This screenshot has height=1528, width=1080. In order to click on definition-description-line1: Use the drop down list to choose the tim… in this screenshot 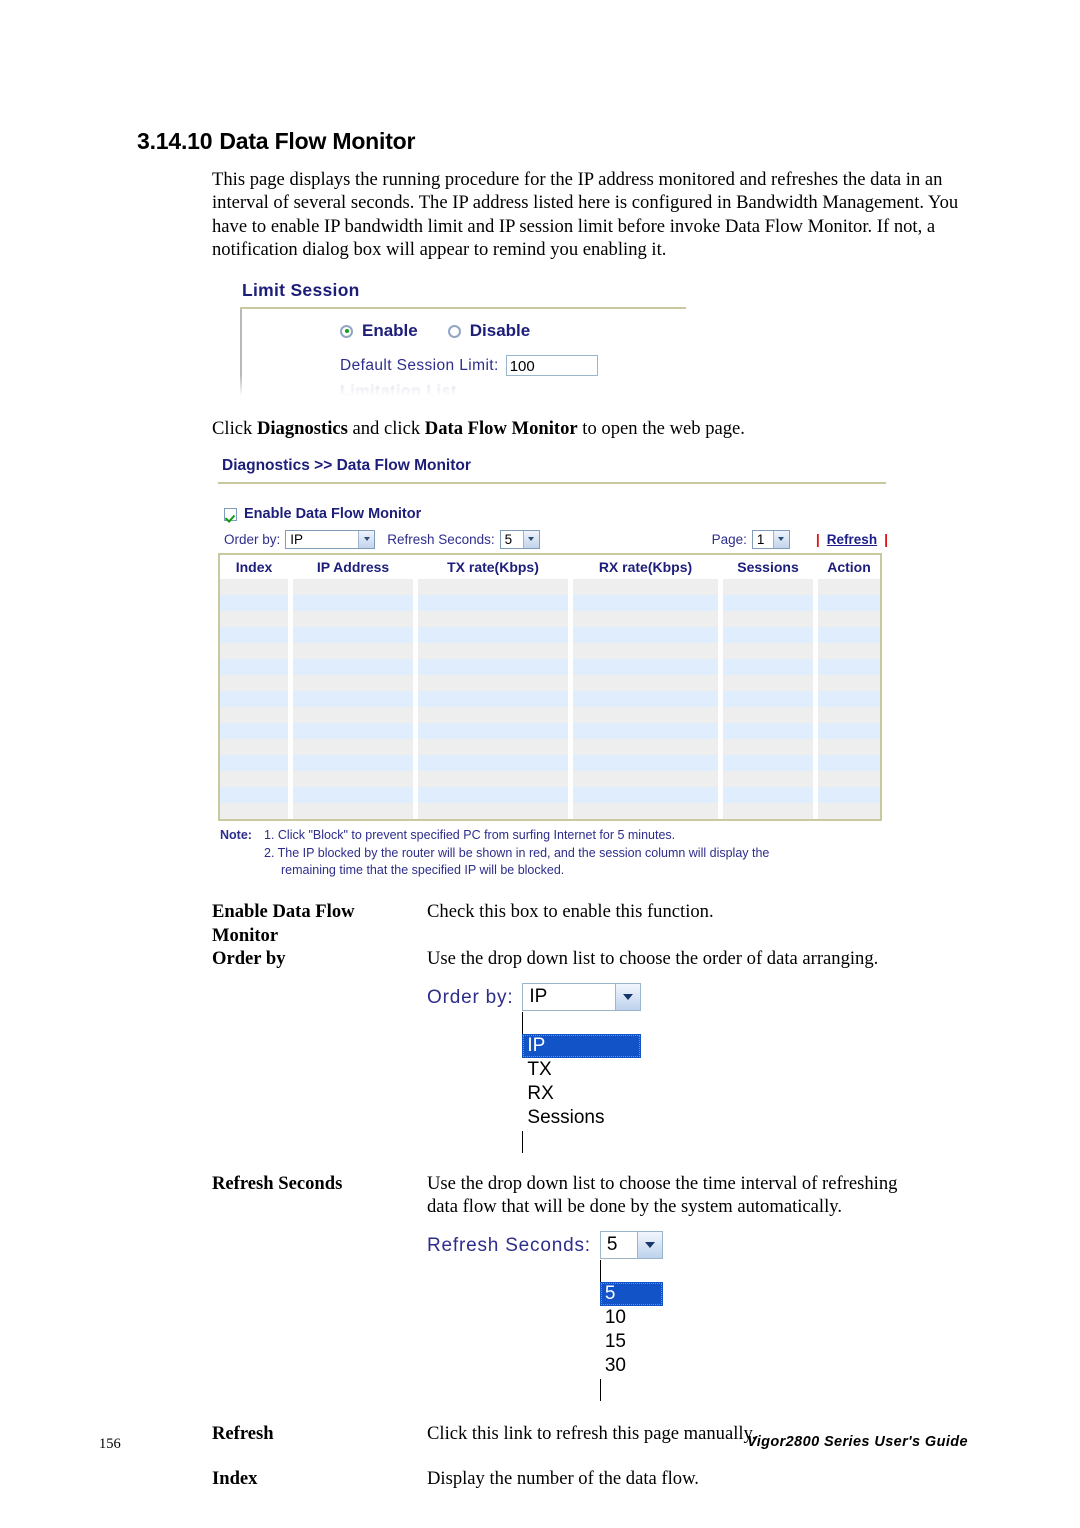, I will do `click(662, 1183)`.